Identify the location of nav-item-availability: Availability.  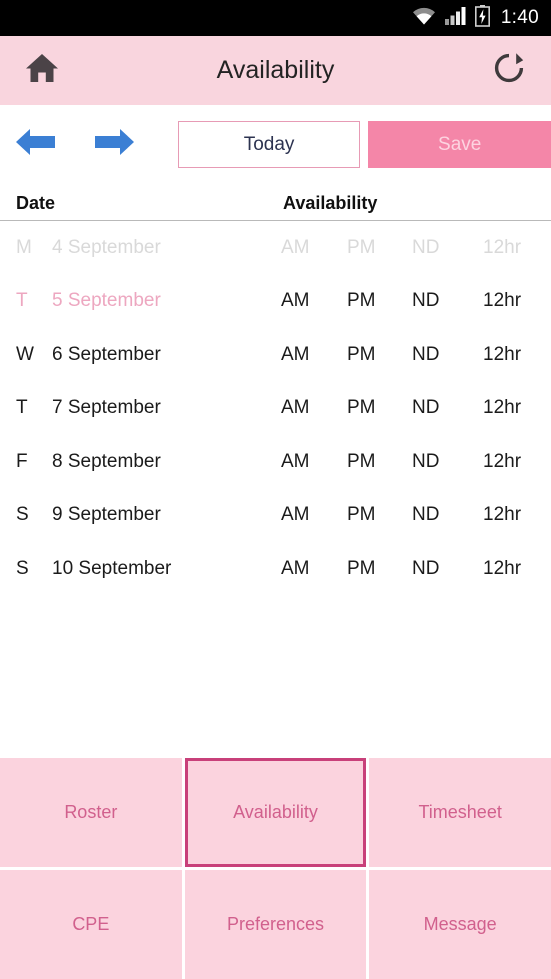
(275, 812).